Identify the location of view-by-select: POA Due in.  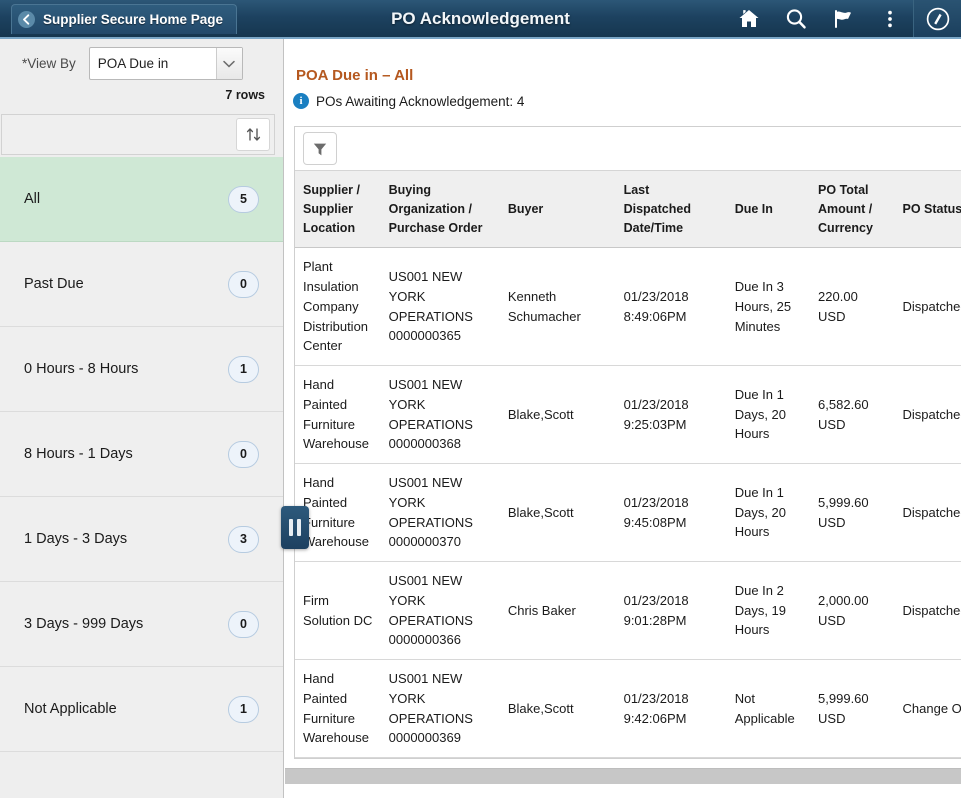
(165, 63).